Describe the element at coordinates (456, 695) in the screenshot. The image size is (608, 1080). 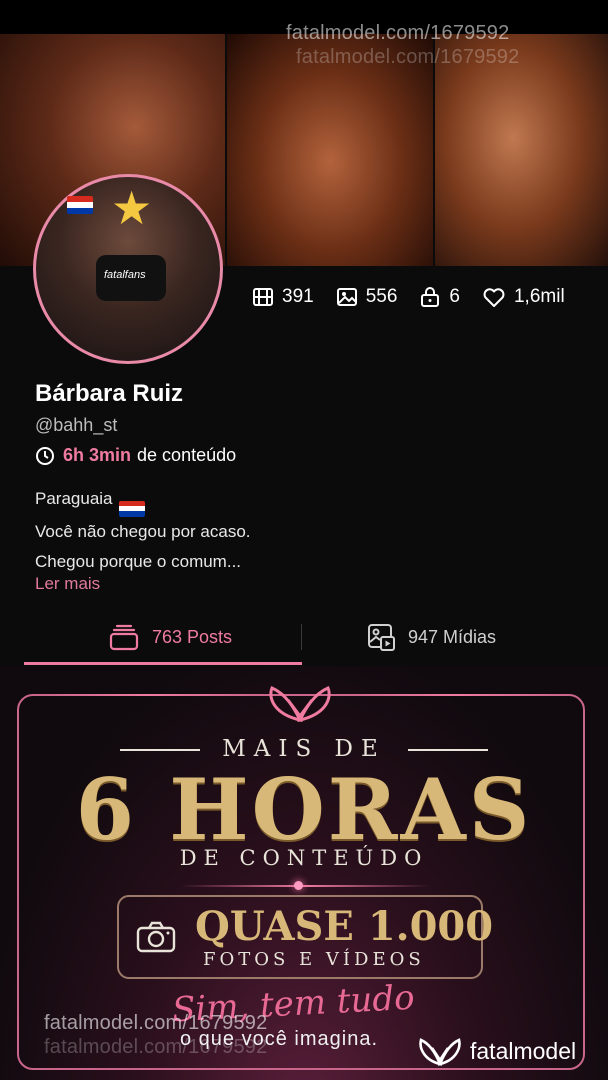
I see `frame-glow-right` at that location.